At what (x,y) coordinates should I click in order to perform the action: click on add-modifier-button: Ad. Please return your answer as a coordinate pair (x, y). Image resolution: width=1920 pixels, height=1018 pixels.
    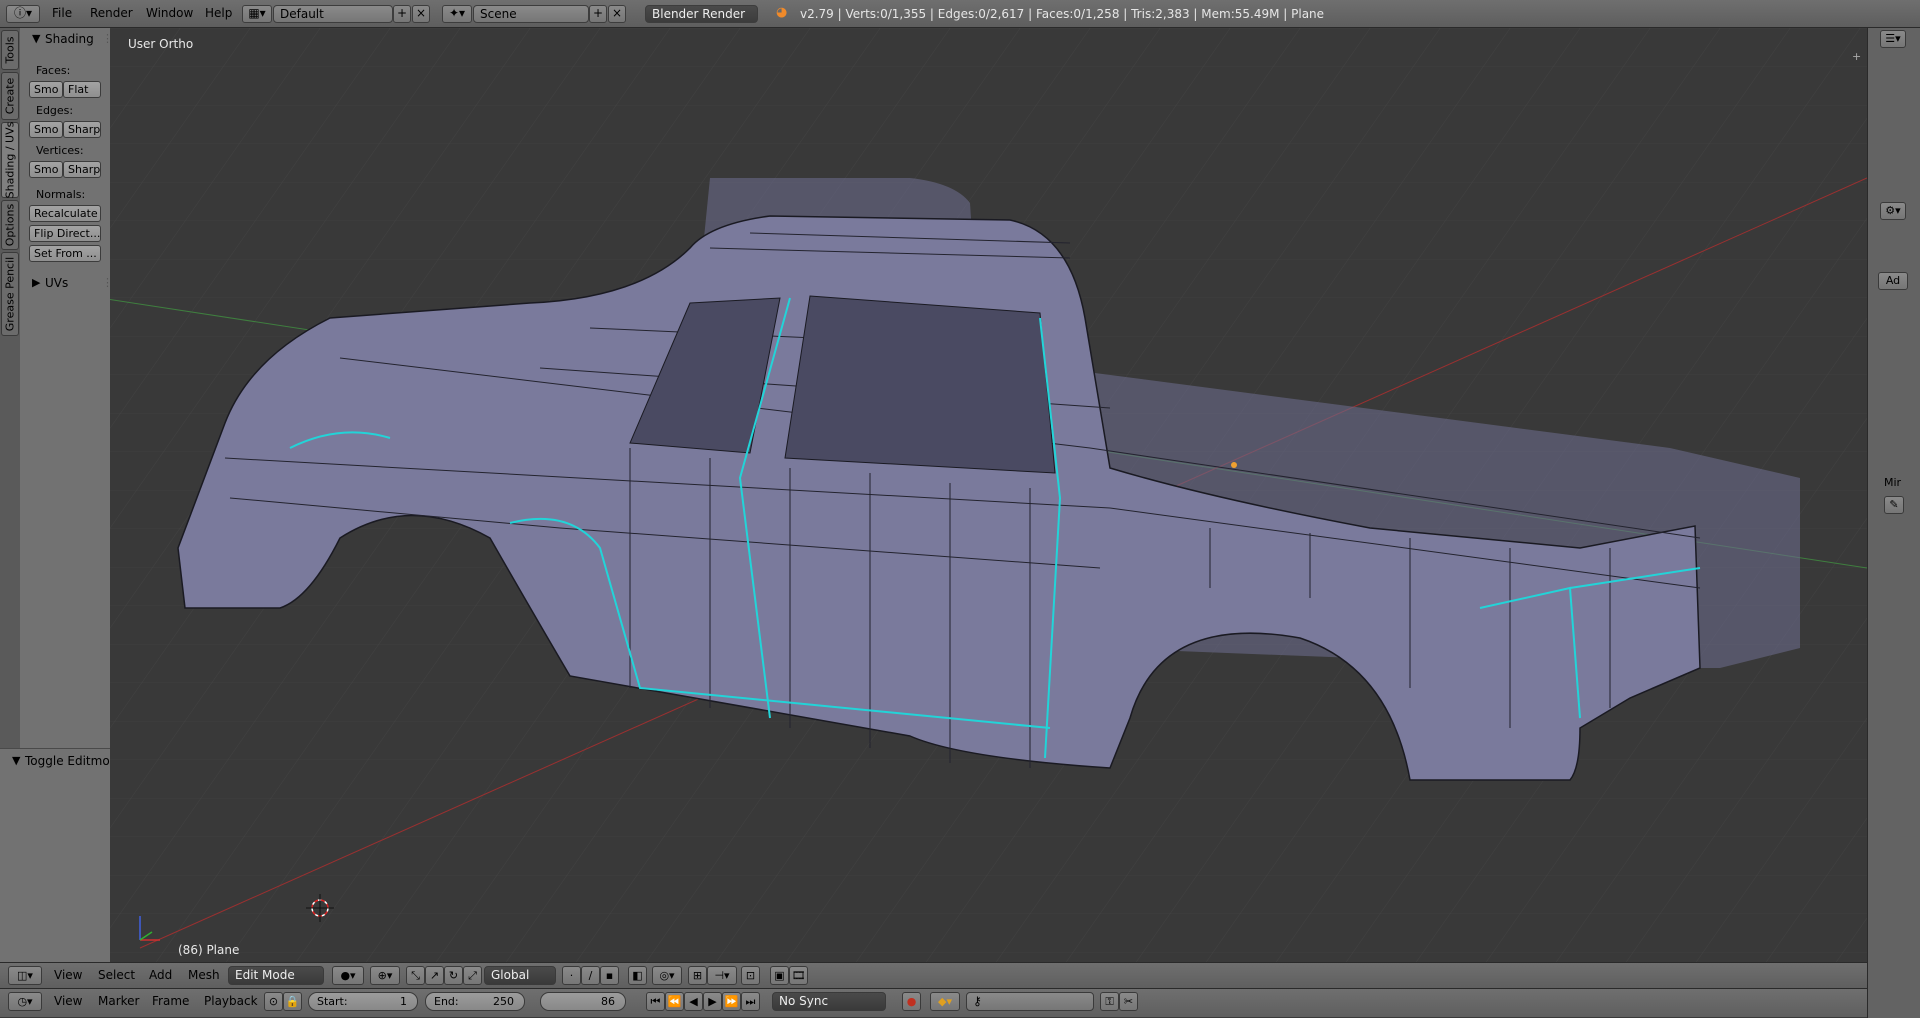
    Looking at the image, I should click on (1893, 281).